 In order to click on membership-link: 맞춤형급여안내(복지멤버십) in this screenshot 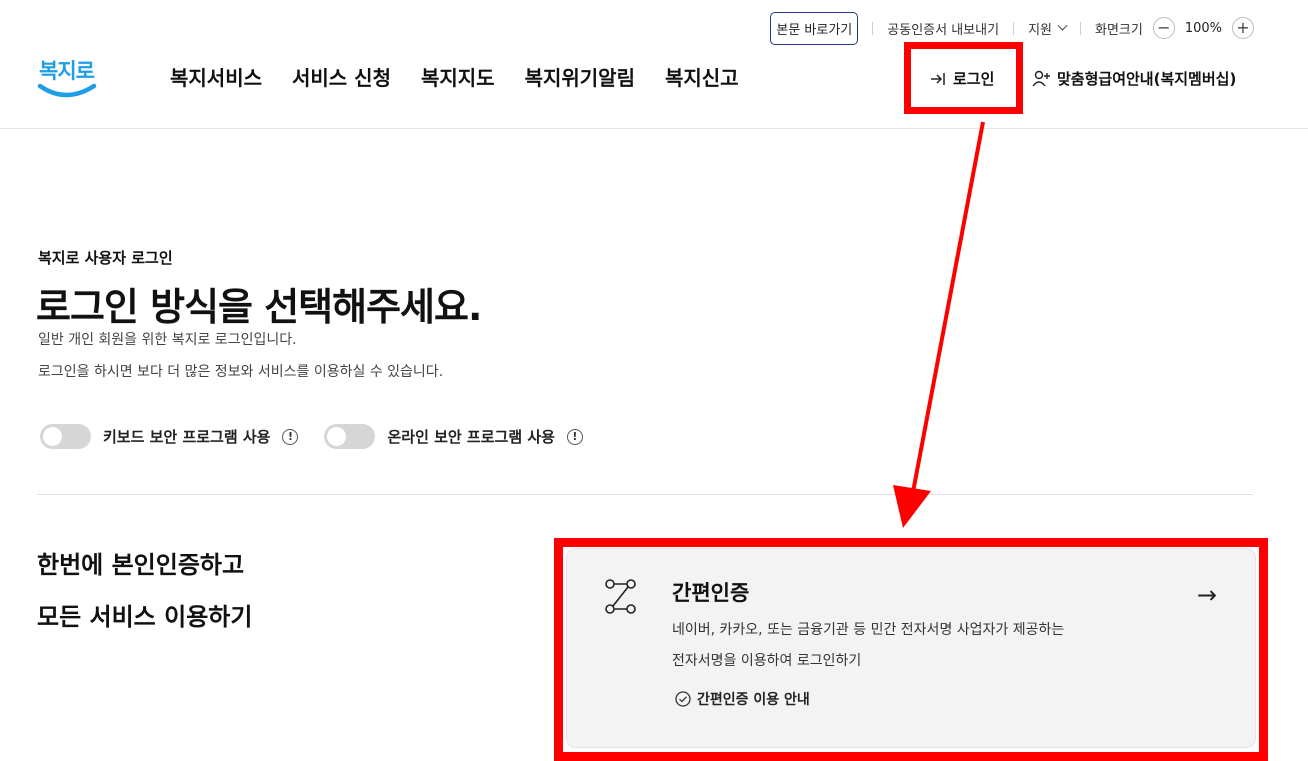, I will do `click(1134, 78)`.